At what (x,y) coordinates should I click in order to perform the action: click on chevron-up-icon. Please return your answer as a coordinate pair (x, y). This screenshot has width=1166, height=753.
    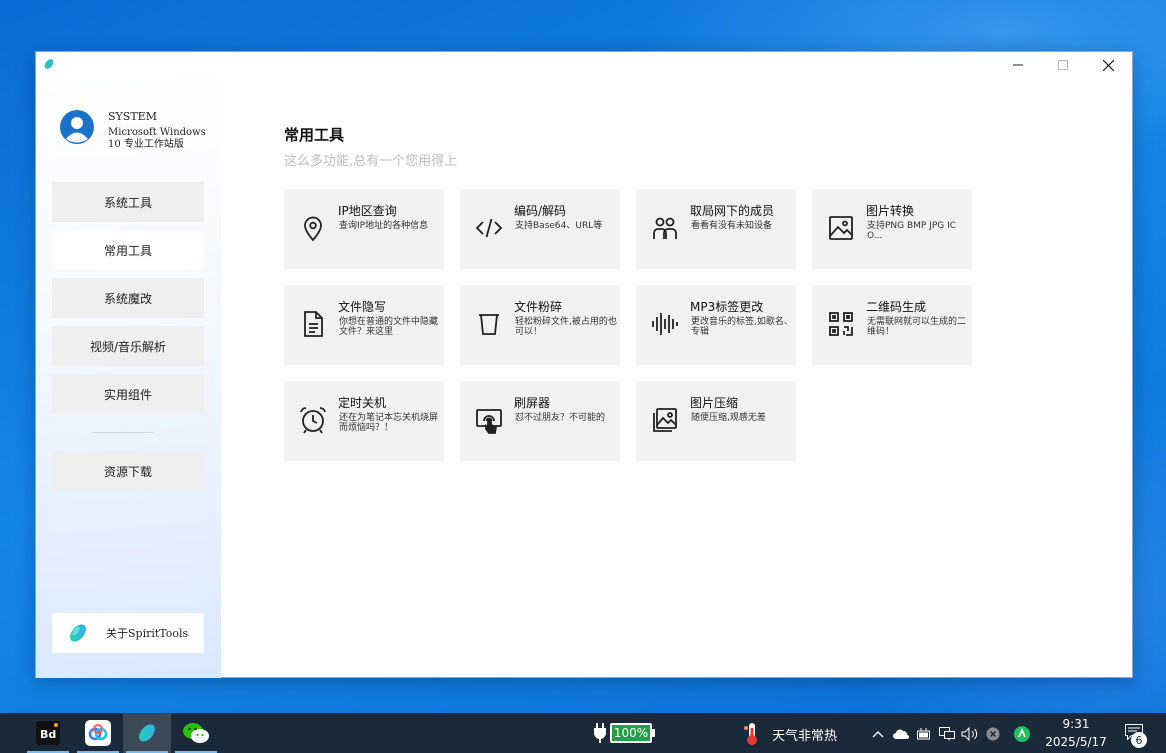
    Looking at the image, I should click on (877, 734).